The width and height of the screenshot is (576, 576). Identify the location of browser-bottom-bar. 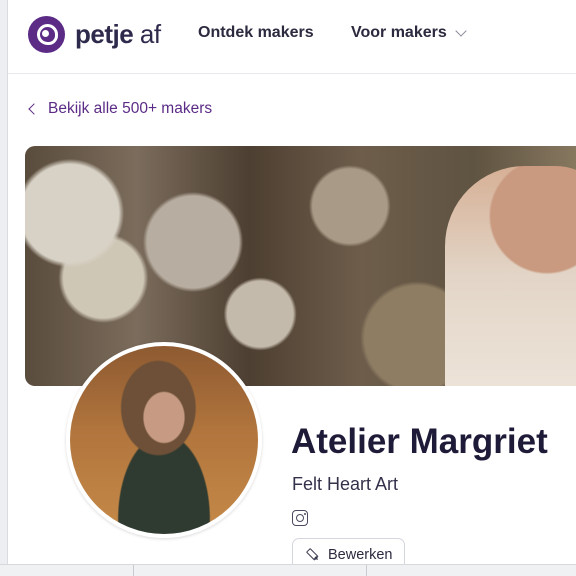
(288, 570).